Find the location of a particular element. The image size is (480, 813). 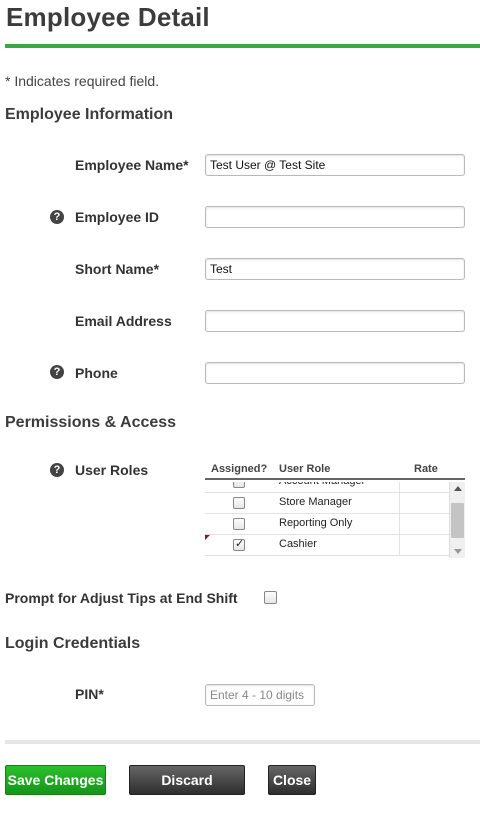

scroll-up-arrow-icon is located at coordinates (458, 488).